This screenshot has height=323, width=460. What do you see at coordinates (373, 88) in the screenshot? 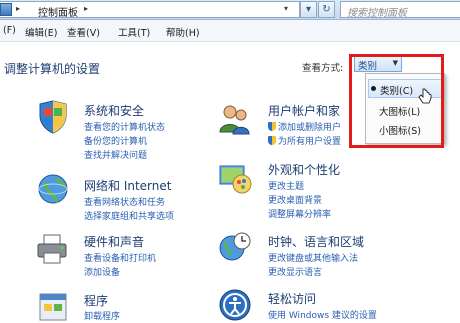
I see `selected-bullet-icon` at bounding box center [373, 88].